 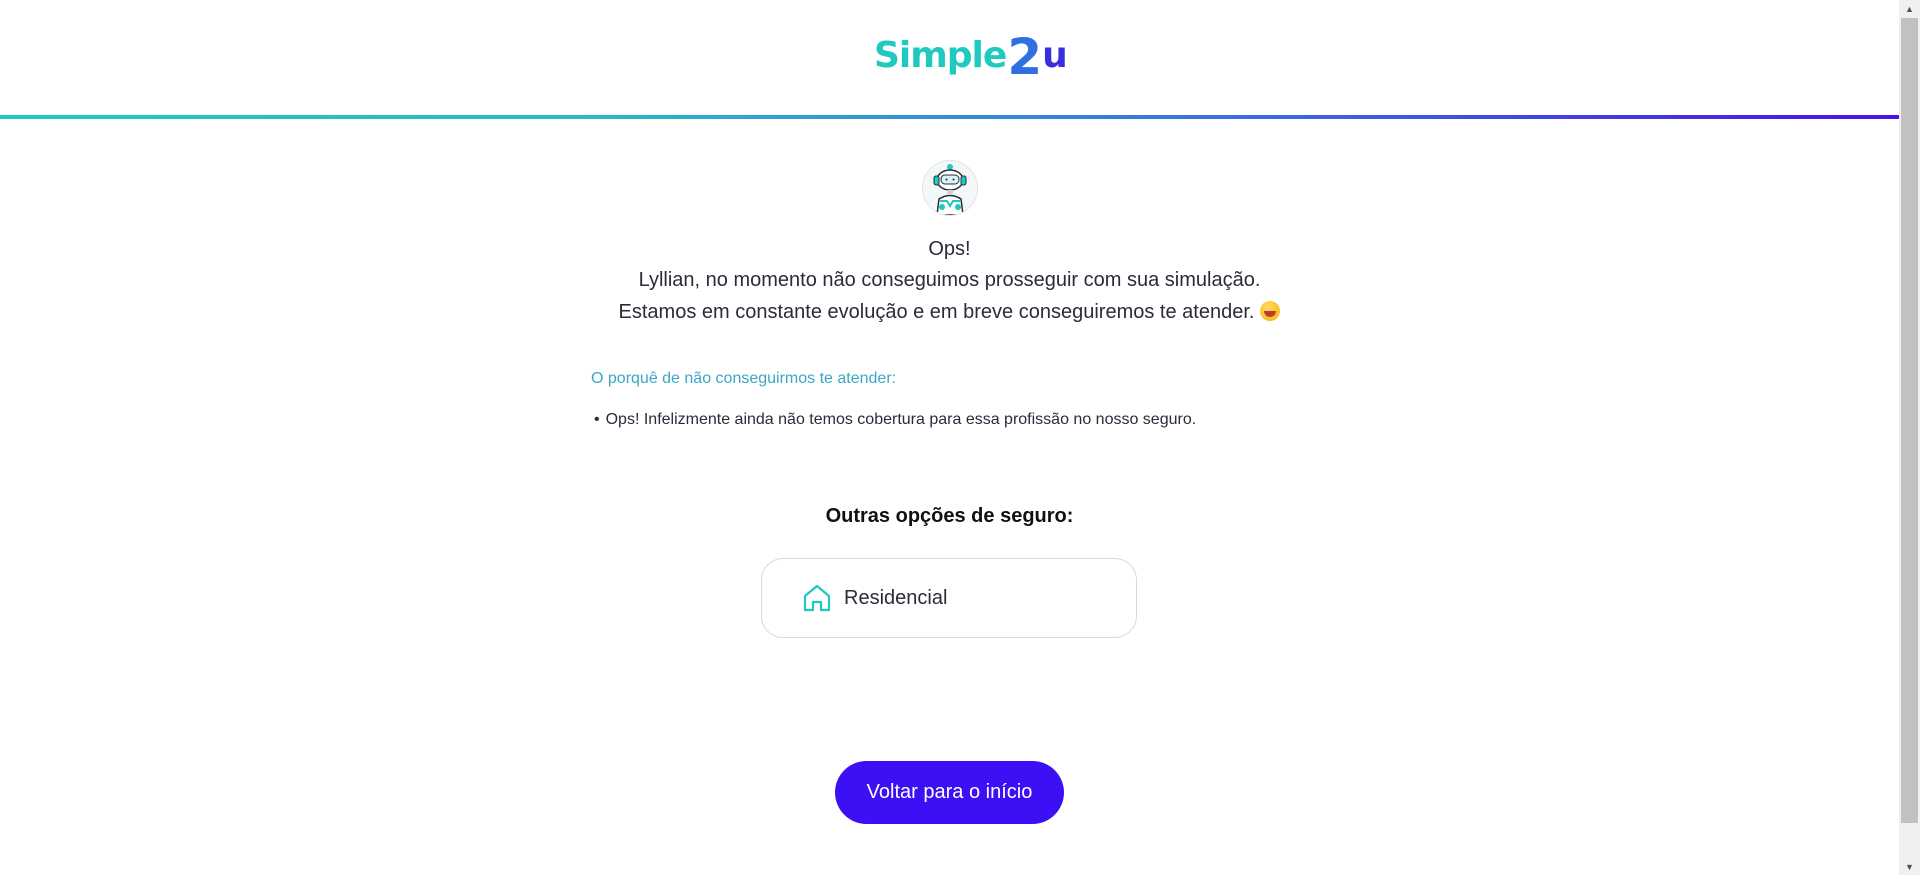 I want to click on option-label: Residencial, so click(x=896, y=597).